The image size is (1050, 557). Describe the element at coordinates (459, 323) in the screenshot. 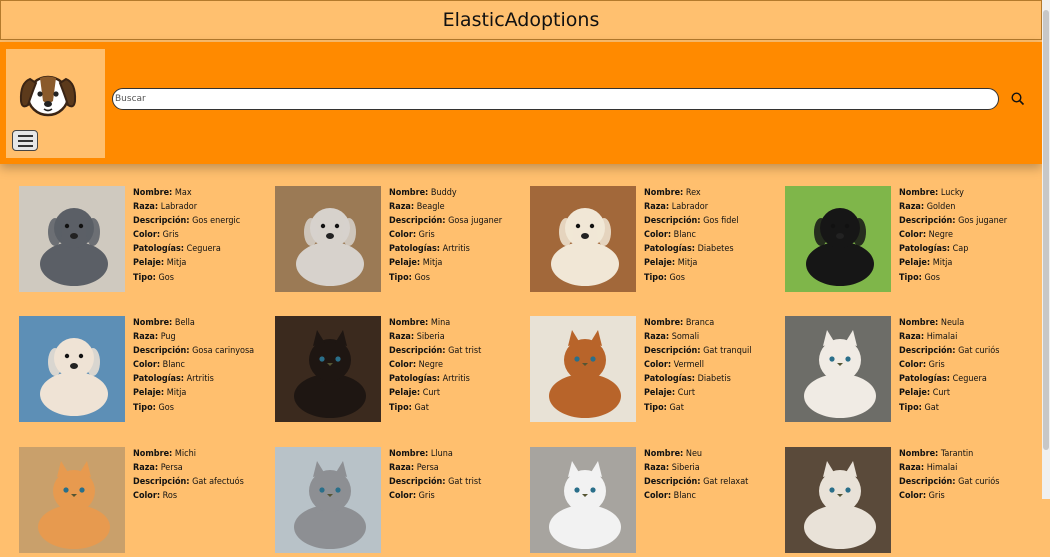

I see `pet-name-line: Nombre: Mina` at that location.